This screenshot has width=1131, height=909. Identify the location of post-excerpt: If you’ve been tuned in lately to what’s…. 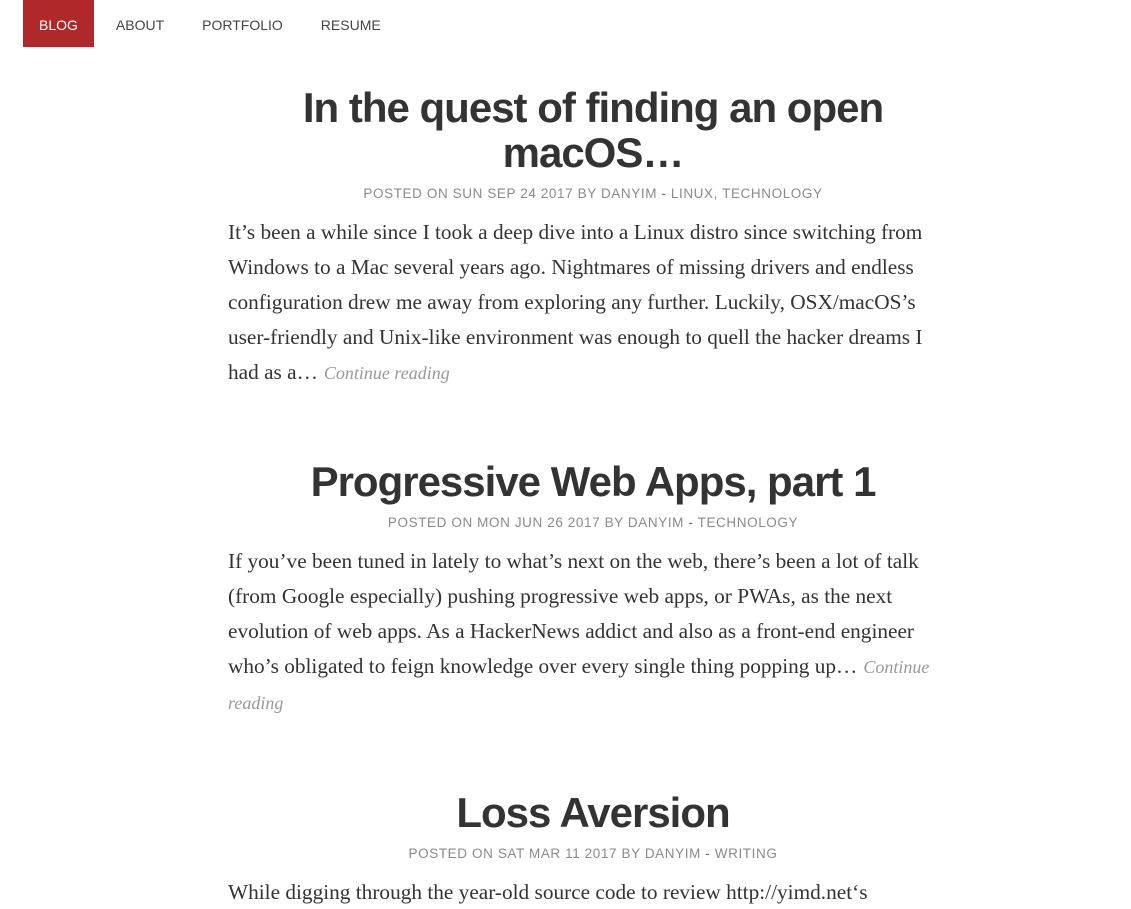
(593, 632).